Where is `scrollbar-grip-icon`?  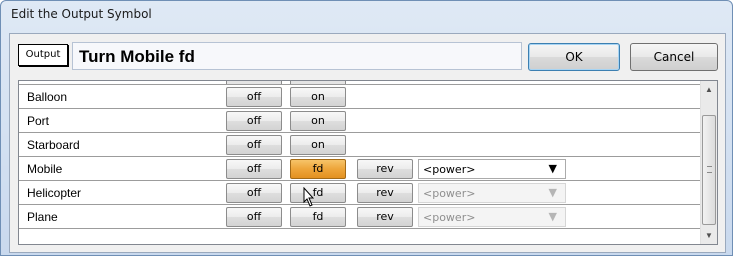
scrollbar-grip-icon is located at coordinates (709, 169).